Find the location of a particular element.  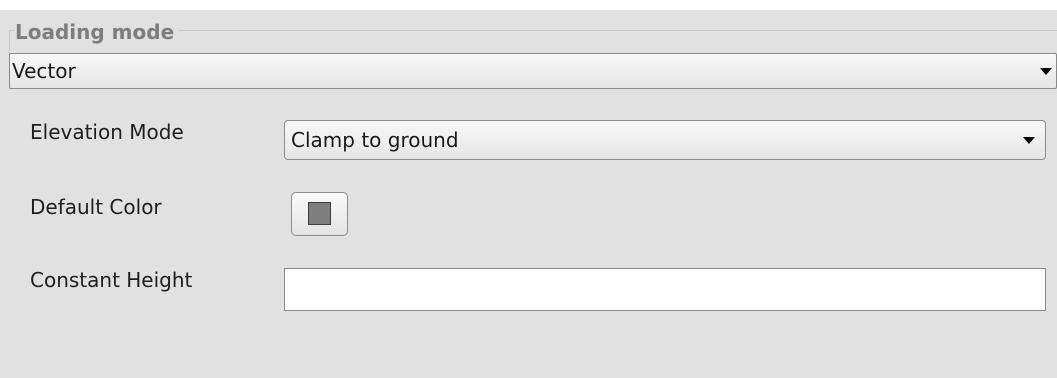

loading-mode-value: Vector is located at coordinates (44, 71).